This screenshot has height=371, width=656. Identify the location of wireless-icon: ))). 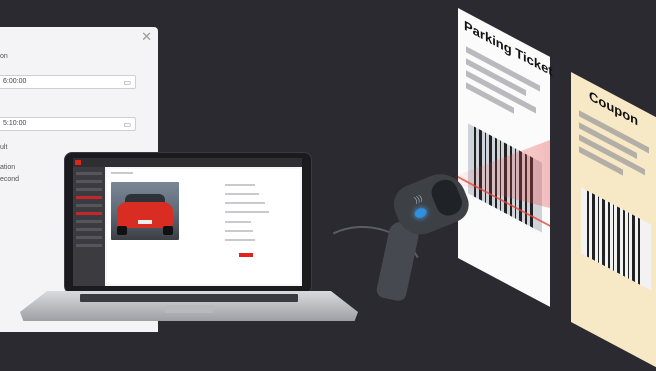
(418, 199).